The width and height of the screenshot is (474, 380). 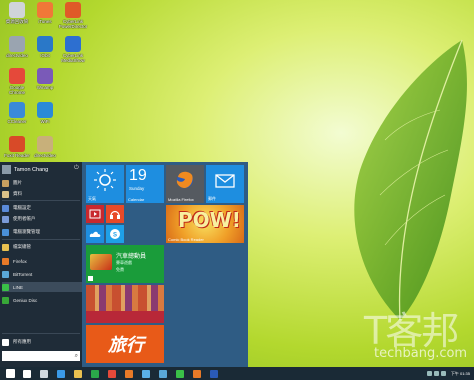 I want to click on start-menu-item: BitTorrent, so click(x=42, y=274).